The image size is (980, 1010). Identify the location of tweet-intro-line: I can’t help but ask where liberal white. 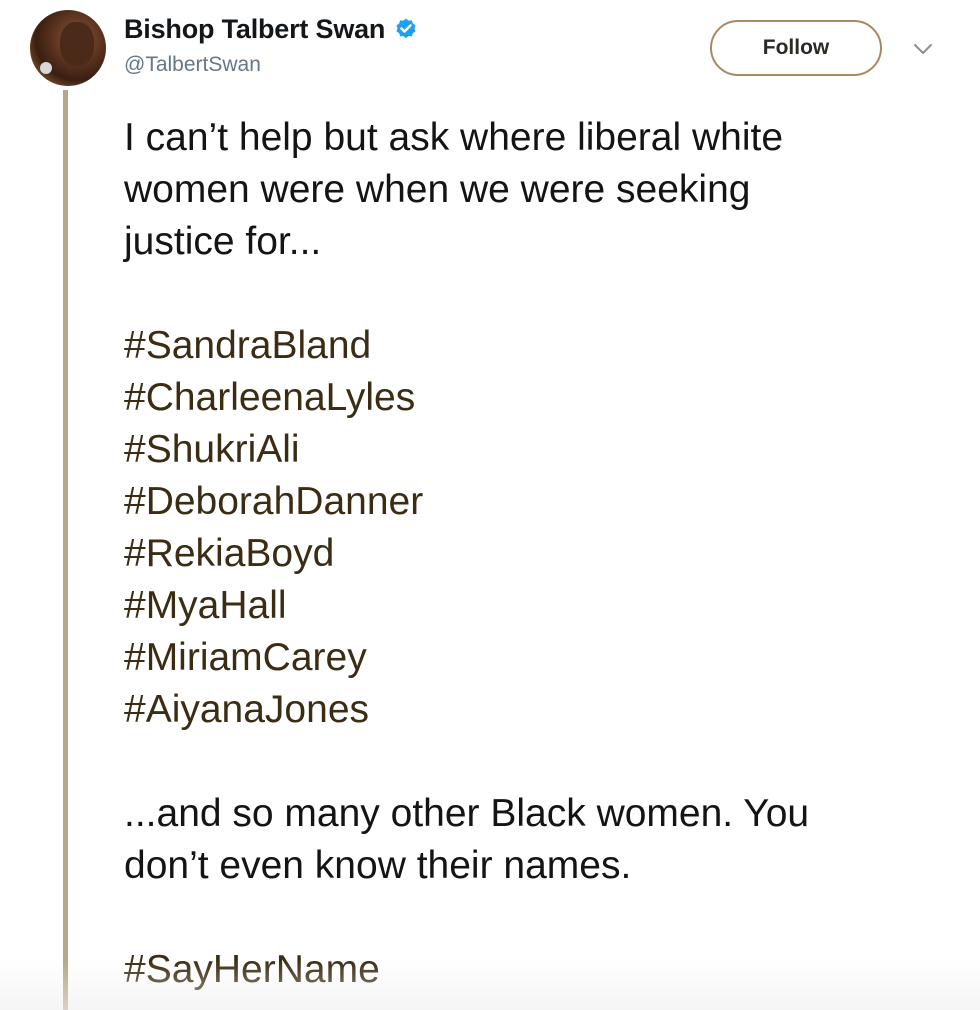
(454, 137).